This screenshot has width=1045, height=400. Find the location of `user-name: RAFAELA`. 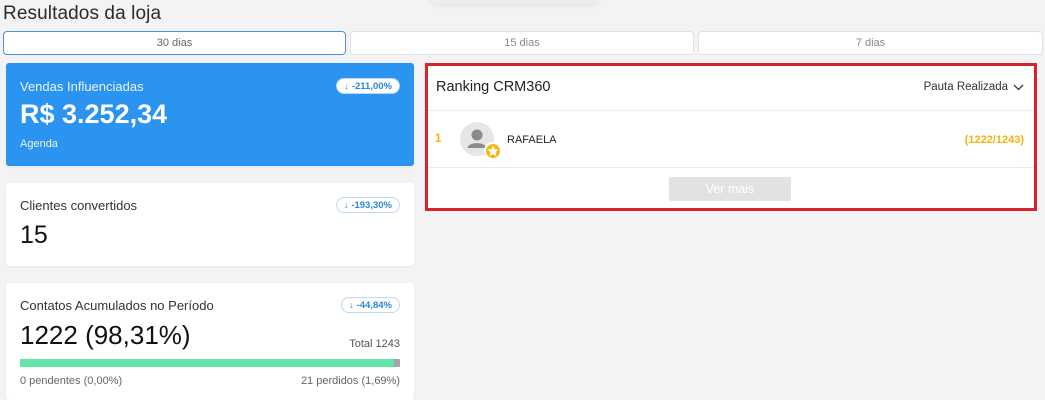

user-name: RAFAELA is located at coordinates (532, 140).